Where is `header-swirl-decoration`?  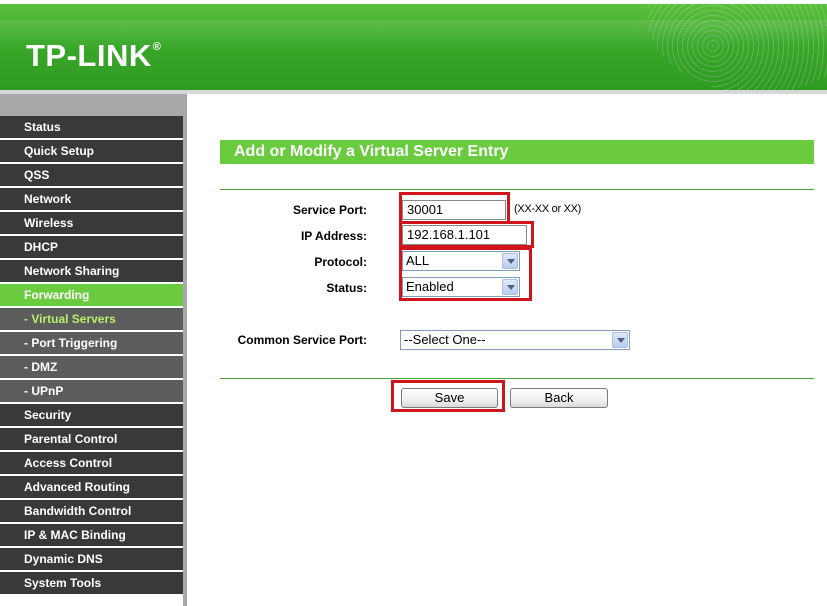
header-swirl-decoration is located at coordinates (737, 47).